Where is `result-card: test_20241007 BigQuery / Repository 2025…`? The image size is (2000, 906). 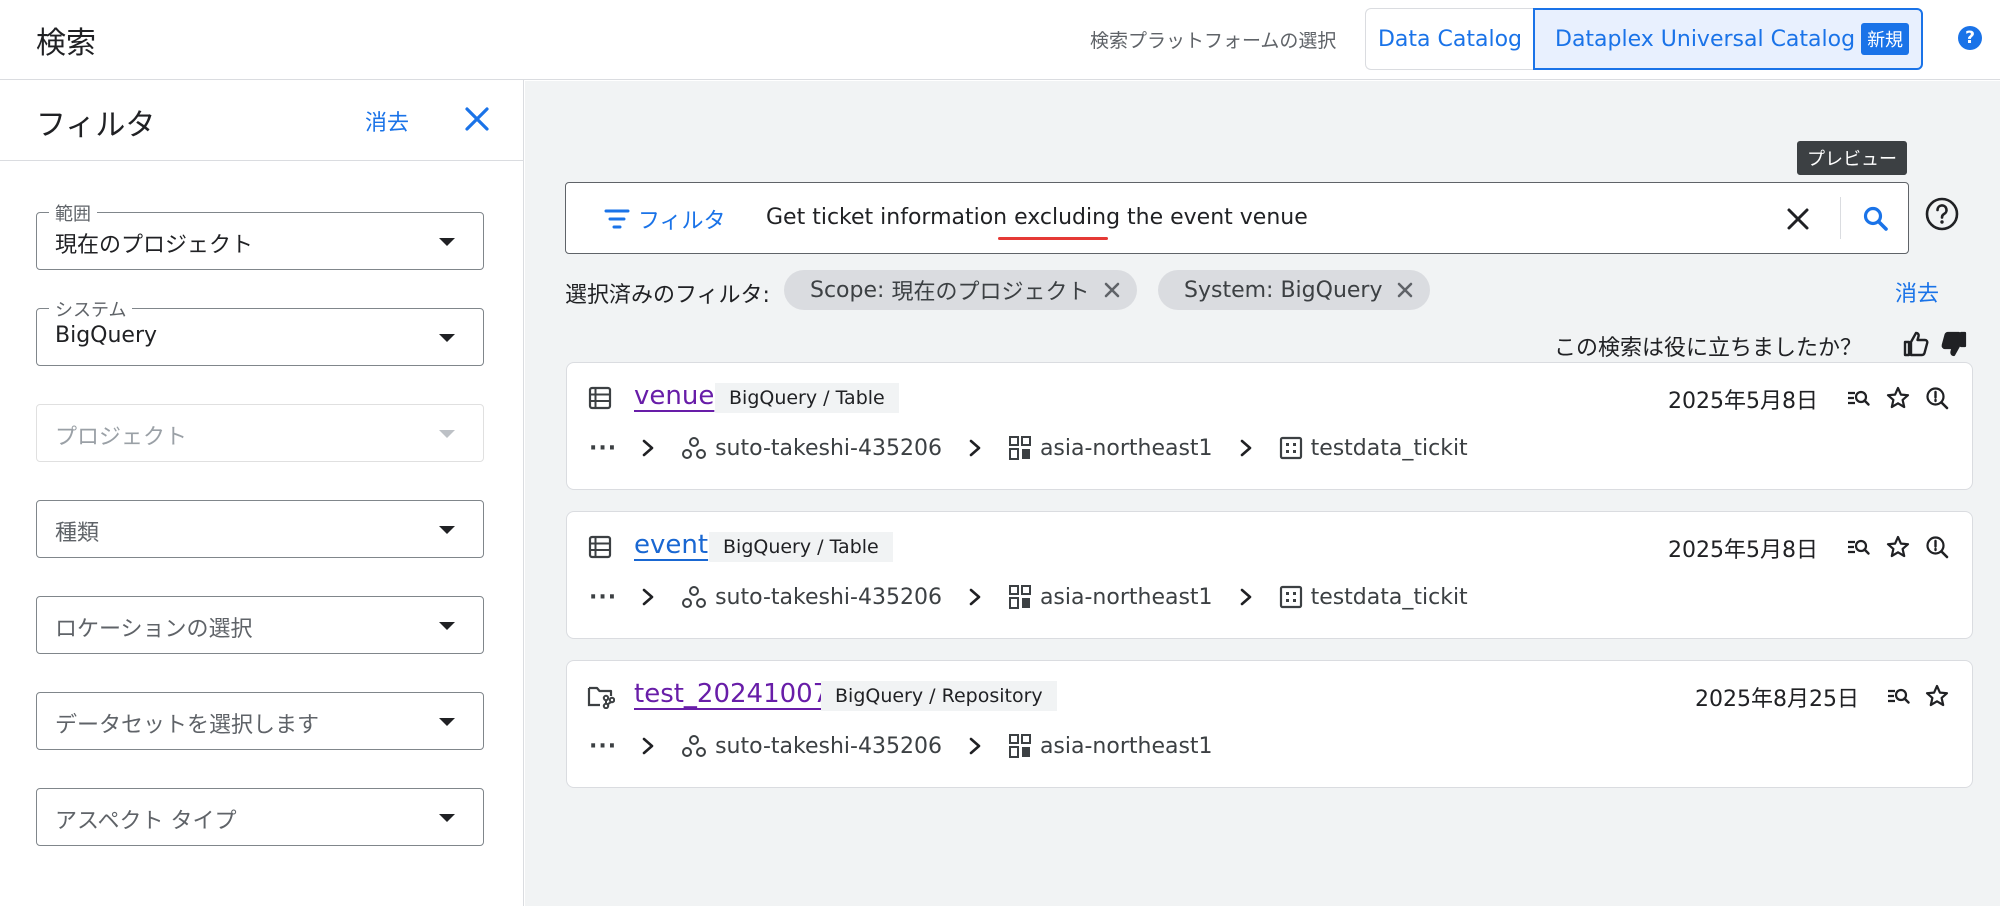 result-card: test_20241007 BigQuery / Repository 2025… is located at coordinates (1269, 724).